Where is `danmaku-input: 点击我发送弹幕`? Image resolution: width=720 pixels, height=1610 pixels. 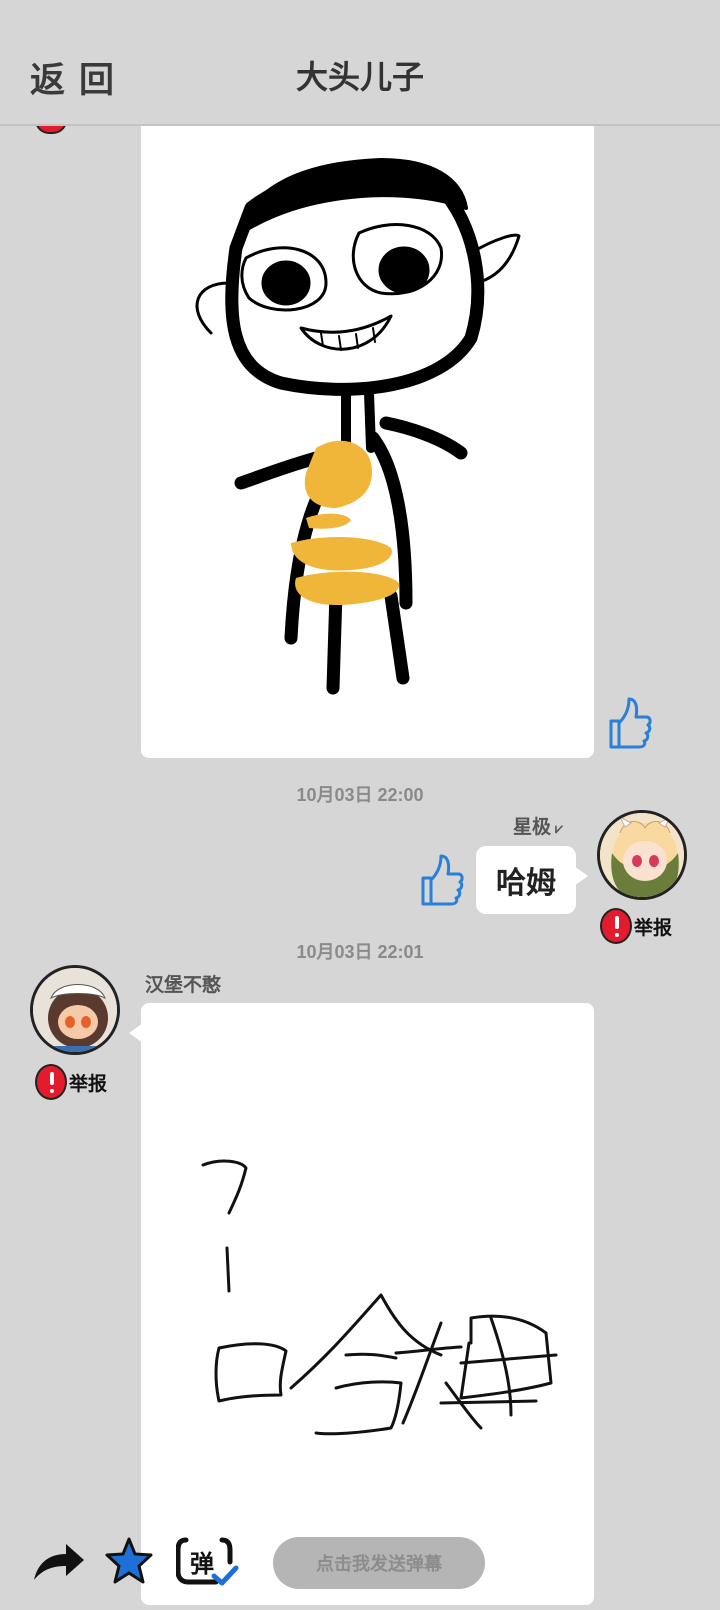
danmaku-input: 点击我发送弹幕 is located at coordinates (379, 1563).